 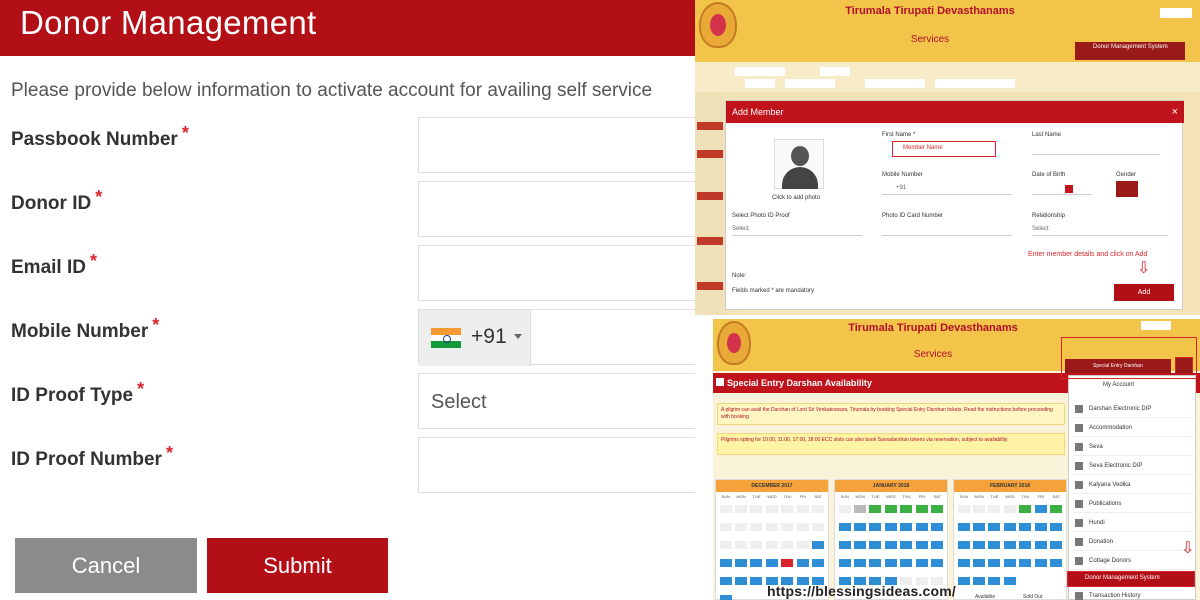 I want to click on donor-management-menu-button: Donor Management System, so click(x=1130, y=51).